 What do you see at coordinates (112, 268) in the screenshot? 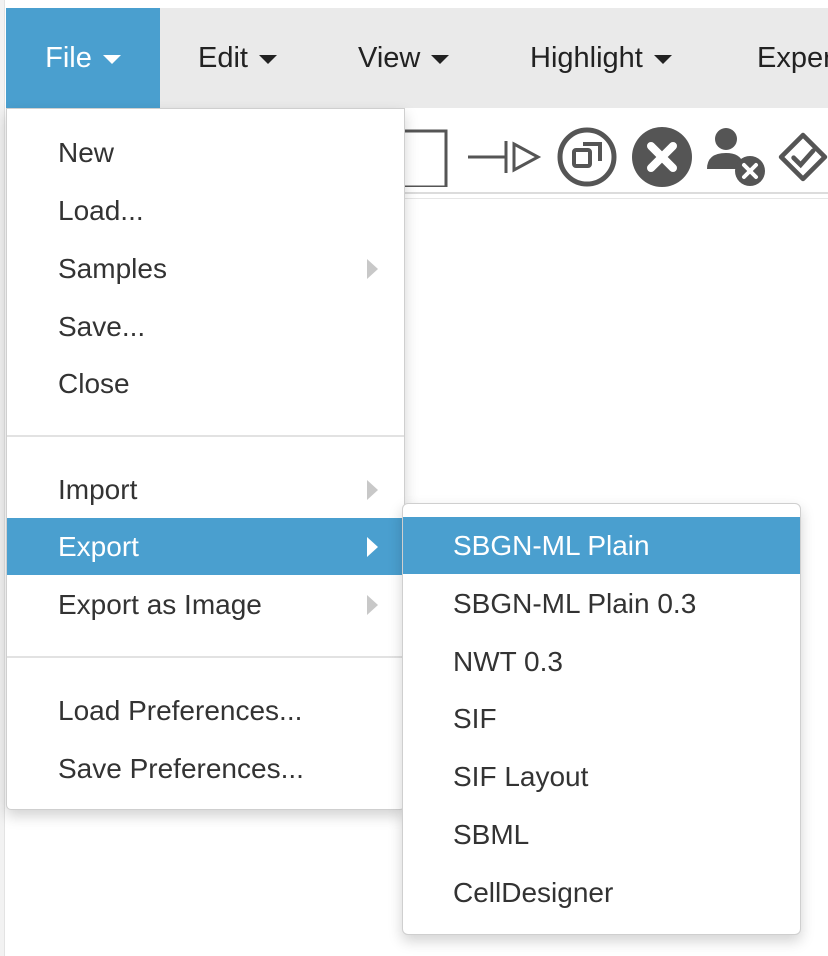
I see `menu-item-label: Samples` at bounding box center [112, 268].